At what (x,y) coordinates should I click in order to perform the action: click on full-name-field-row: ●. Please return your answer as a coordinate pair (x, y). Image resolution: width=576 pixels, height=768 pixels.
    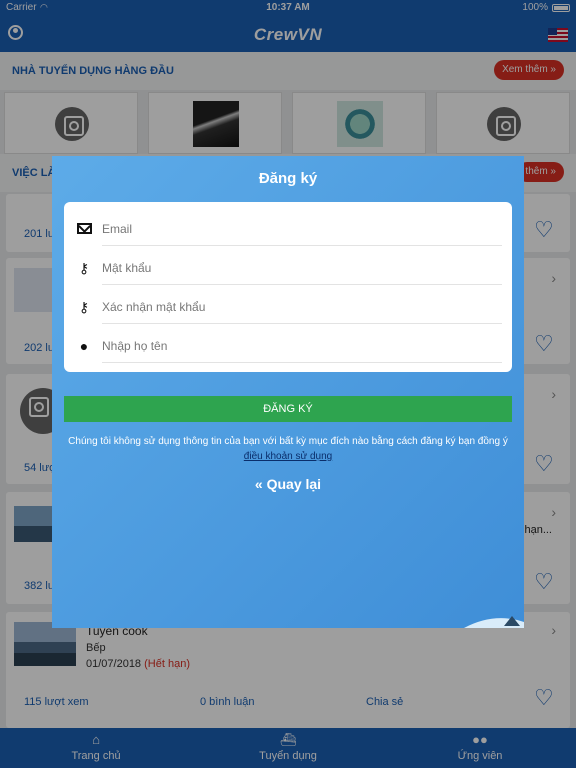
    Looking at the image, I should click on (289, 346).